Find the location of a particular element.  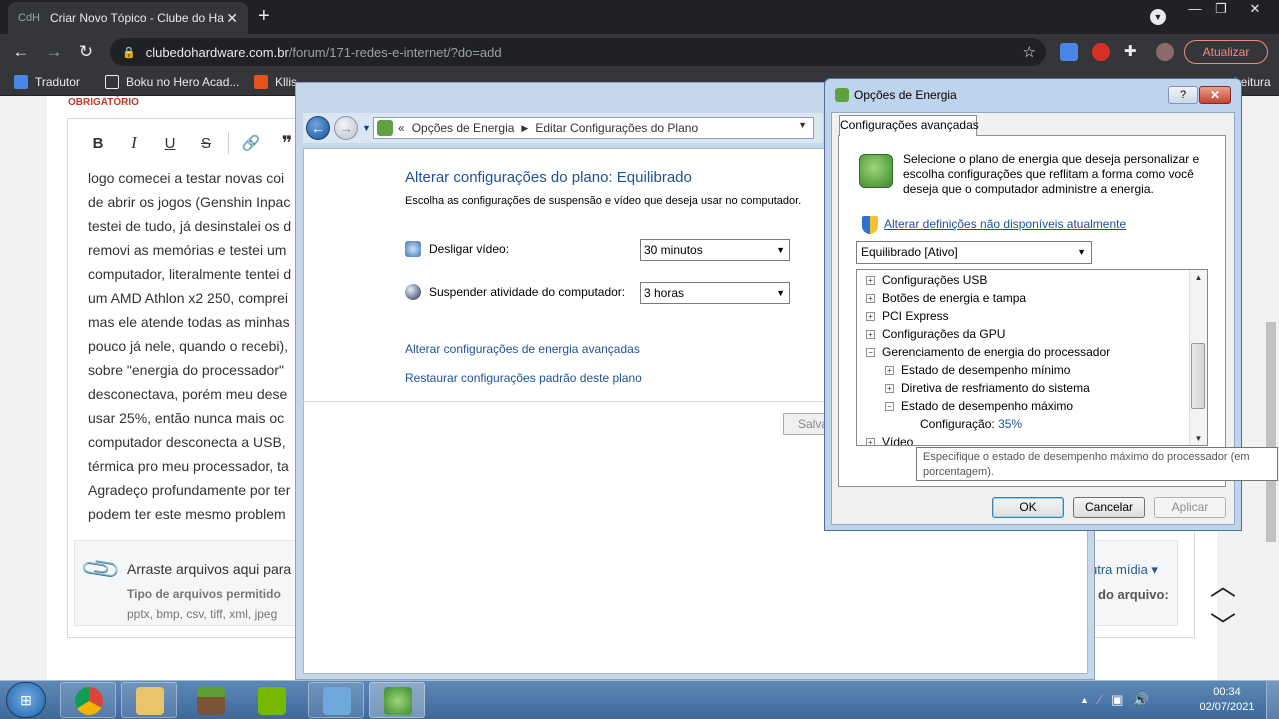

sleep-select: 3 horas ▼ is located at coordinates (715, 293).